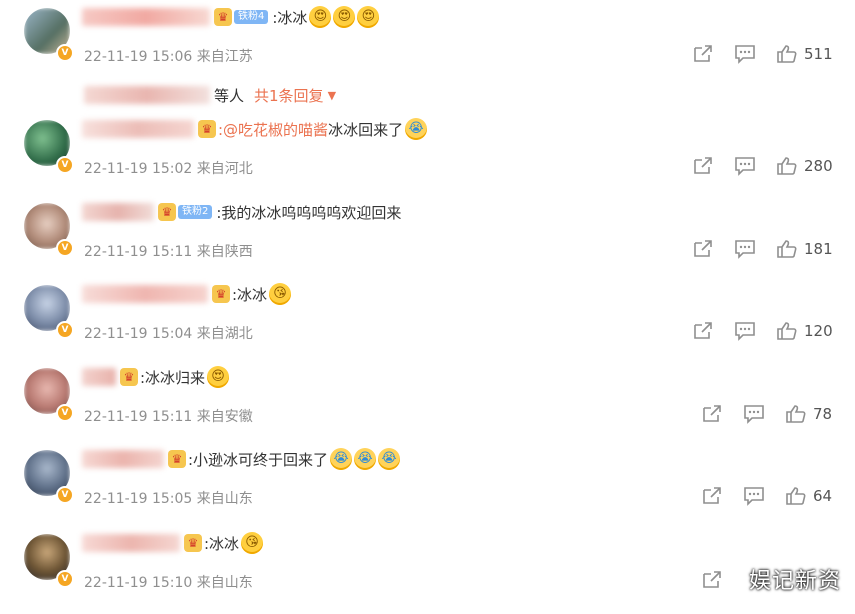 Image resolution: width=855 pixels, height=614 pixels. What do you see at coordinates (168, 582) in the screenshot?
I see `comment-meta: 22-11-19 15:10 来自山东` at bounding box center [168, 582].